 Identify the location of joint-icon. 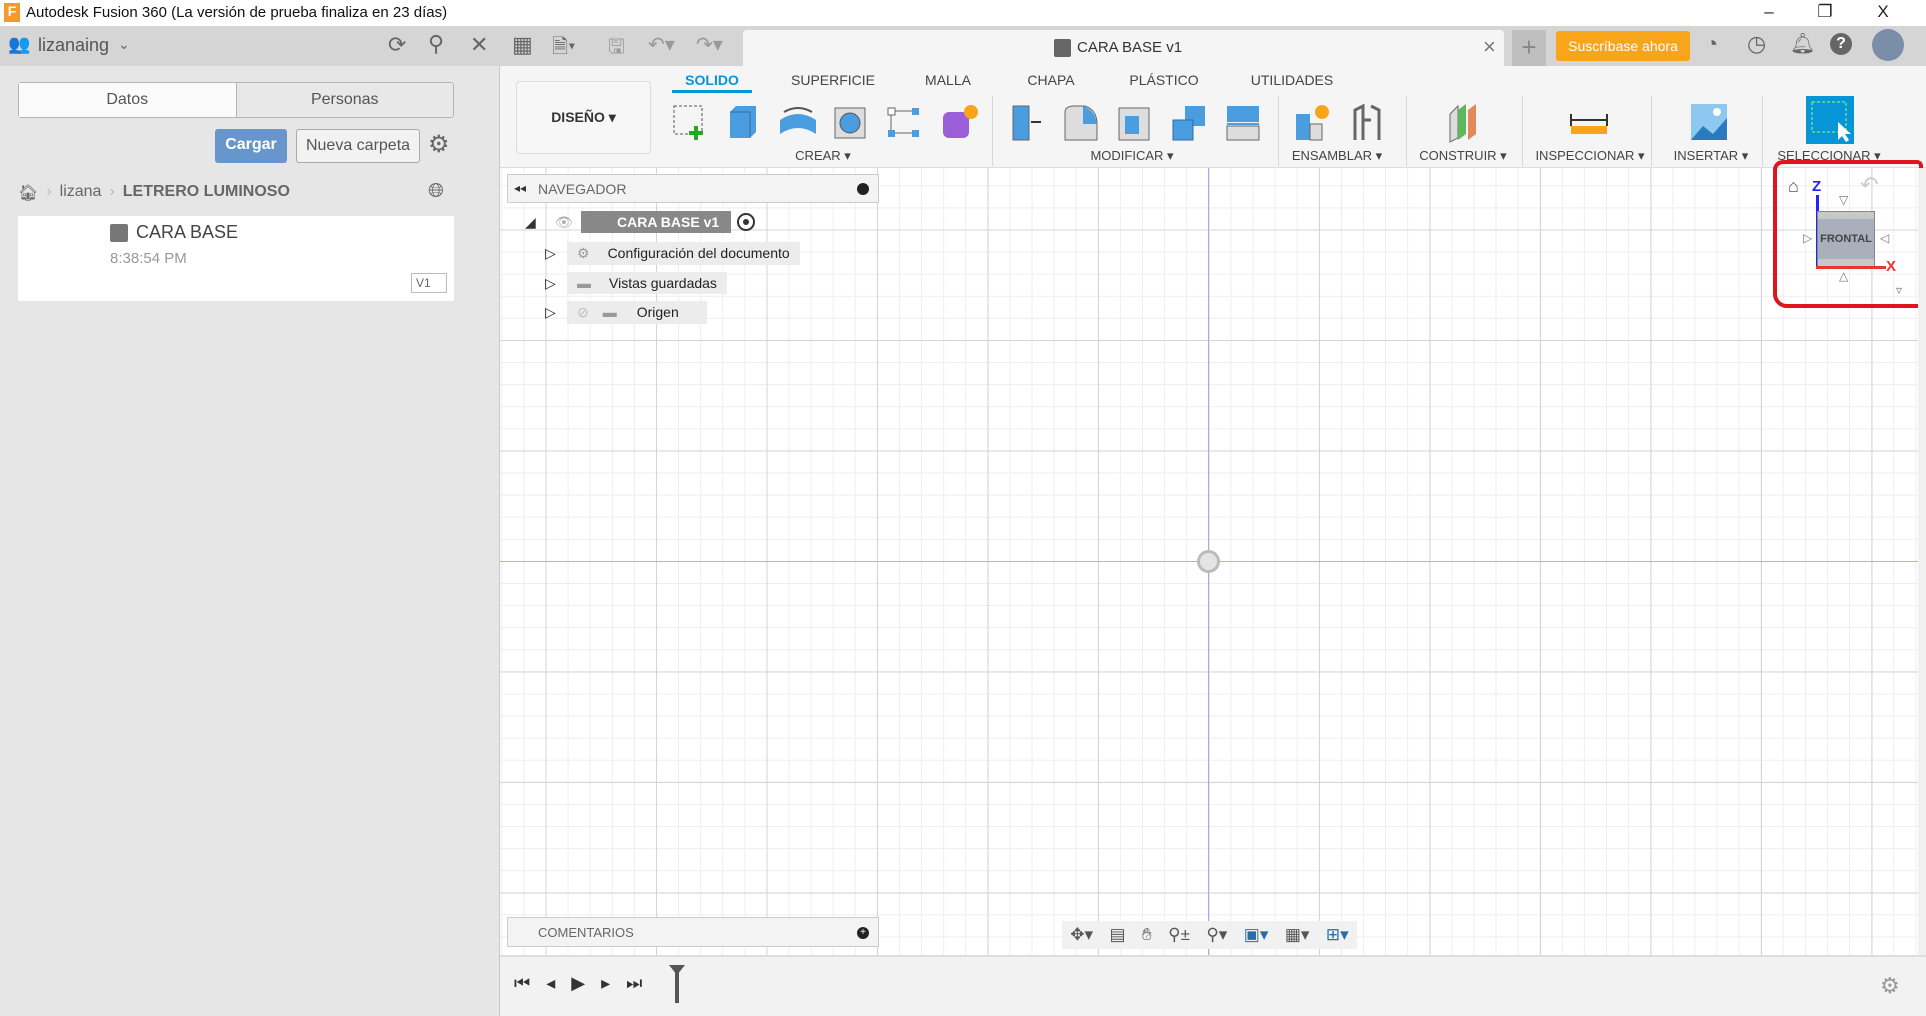
(1367, 122).